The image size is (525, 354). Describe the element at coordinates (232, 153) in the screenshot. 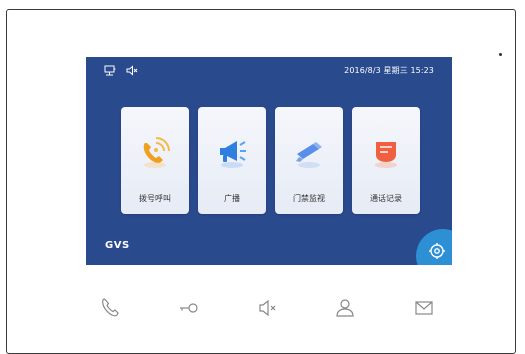

I see `megaphone-icon` at that location.